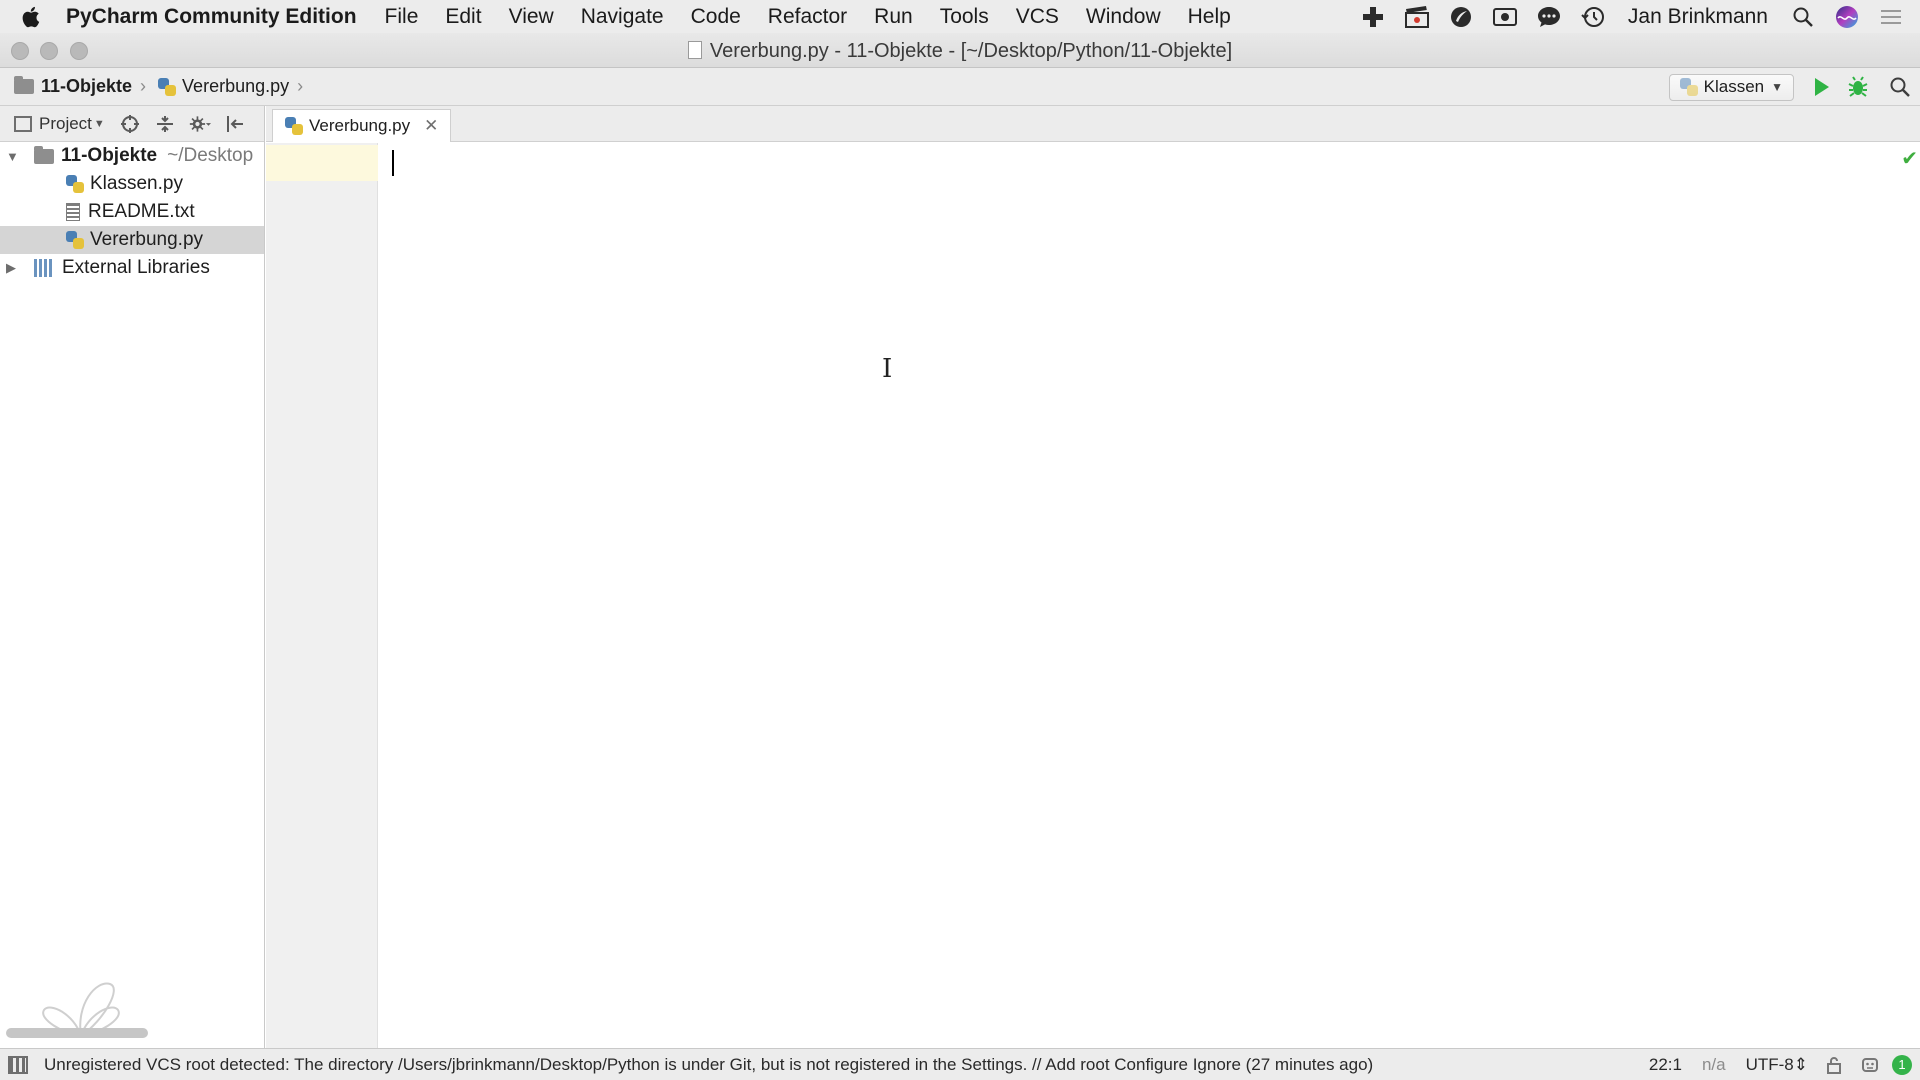  I want to click on menu-vcs: VCS, so click(1037, 17).